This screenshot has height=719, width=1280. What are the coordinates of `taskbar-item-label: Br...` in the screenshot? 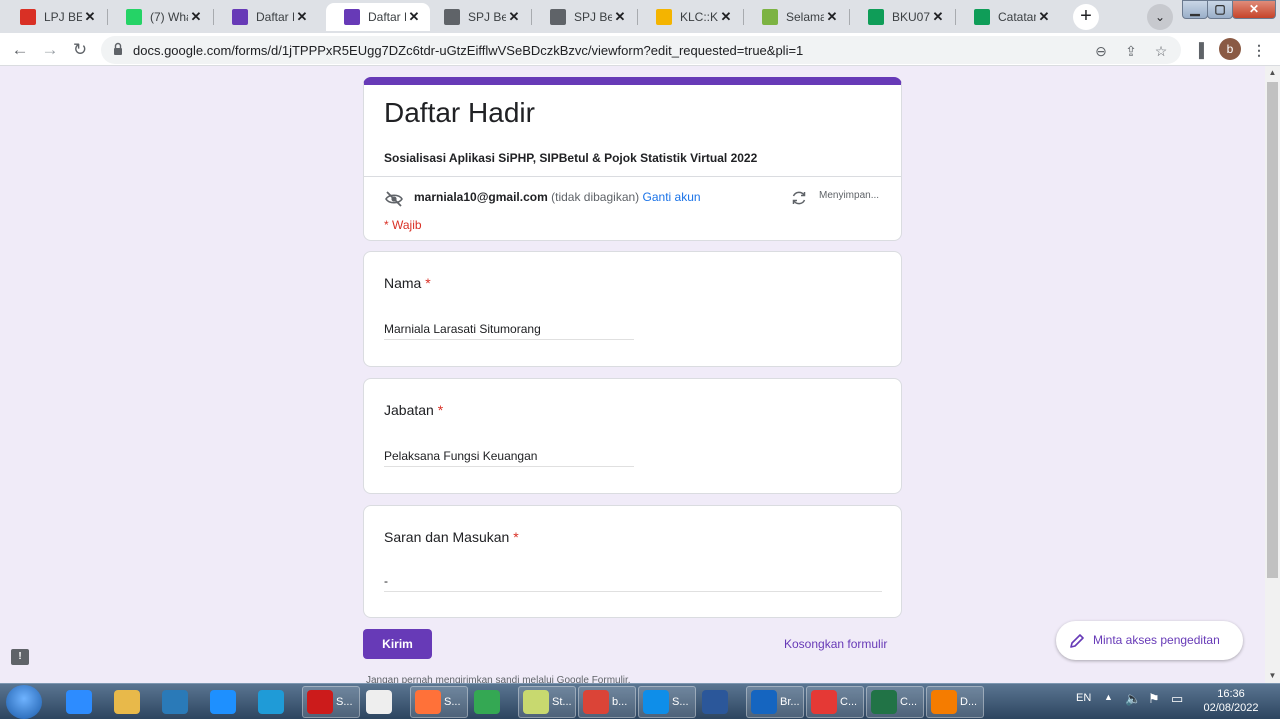 It's located at (790, 702).